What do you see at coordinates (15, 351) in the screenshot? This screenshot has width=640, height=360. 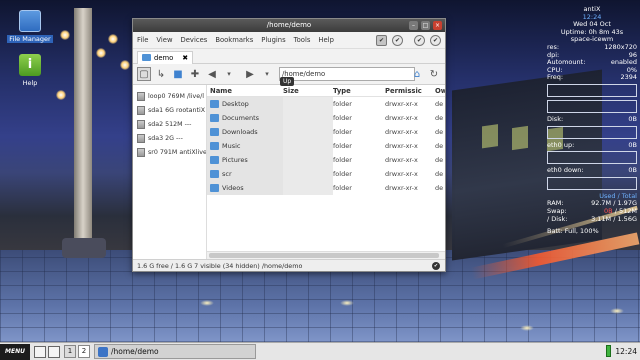 I see `start-menu-button: MENU` at bounding box center [15, 351].